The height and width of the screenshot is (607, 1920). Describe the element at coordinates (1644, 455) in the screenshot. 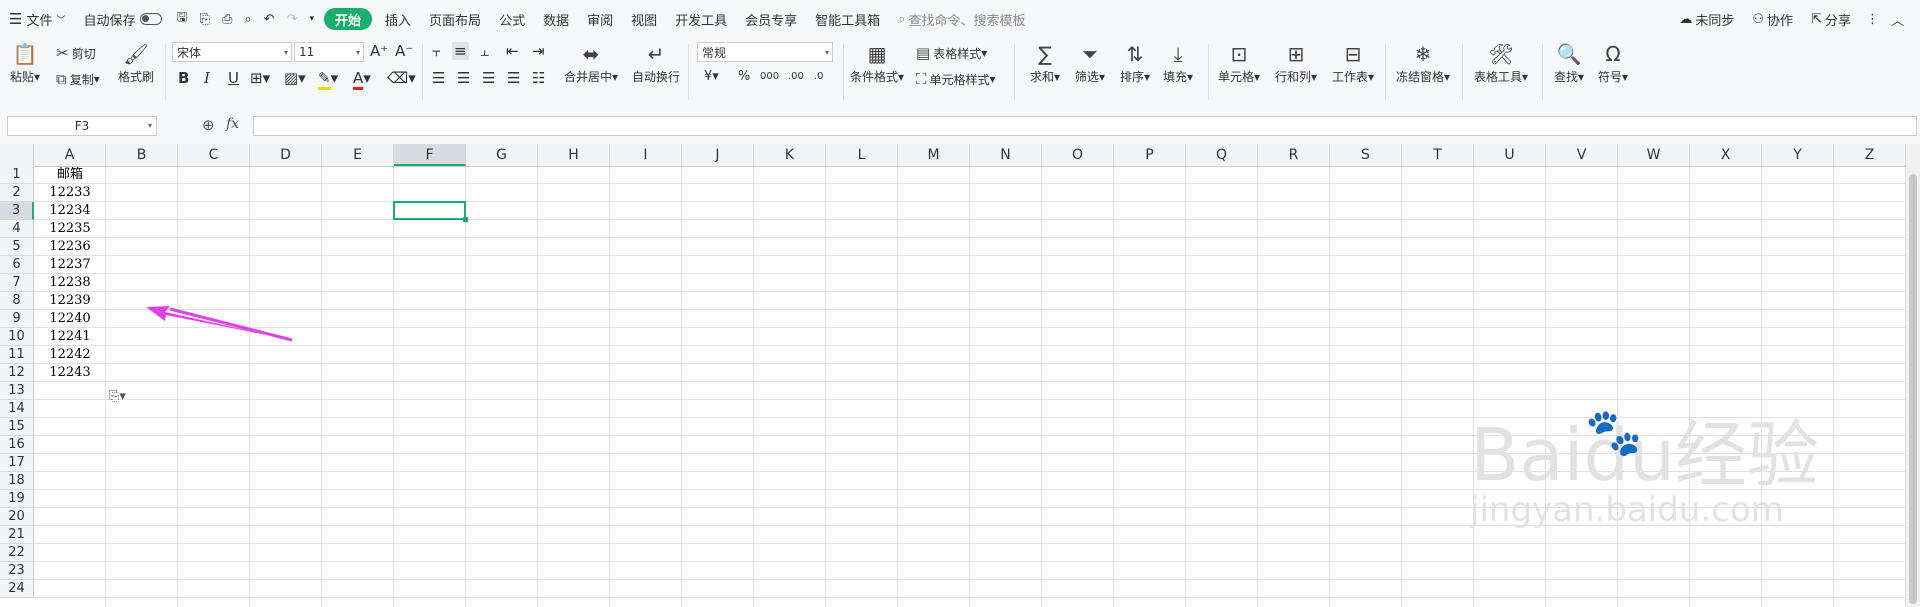

I see `watermark-brand: Baidu经验` at that location.